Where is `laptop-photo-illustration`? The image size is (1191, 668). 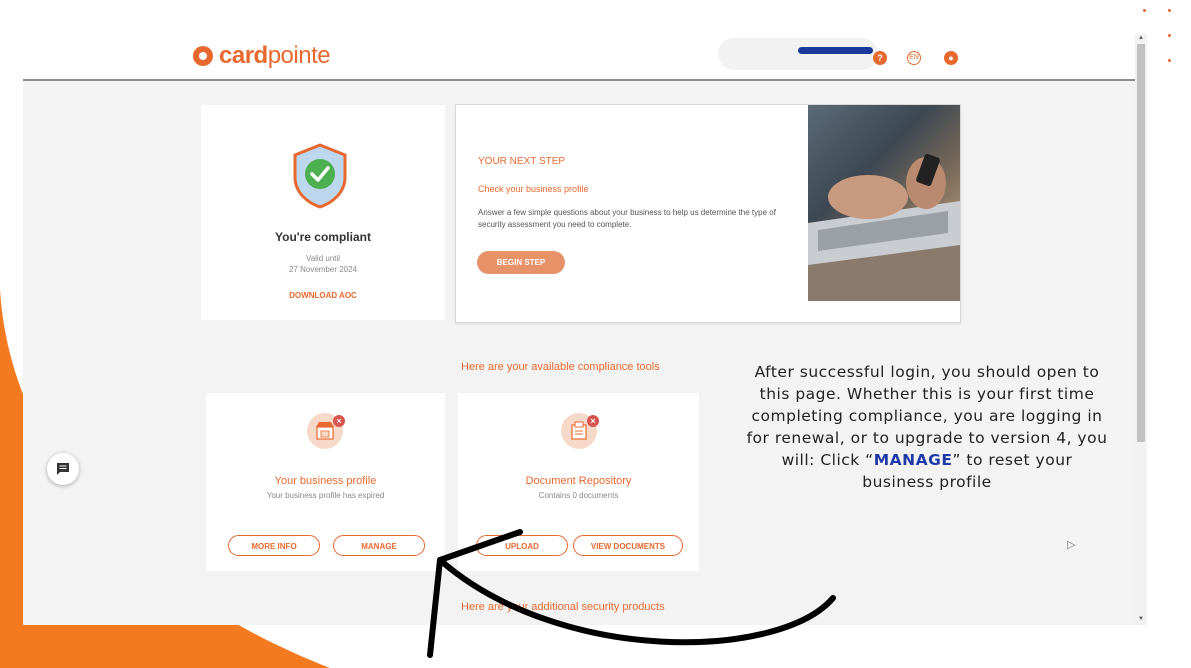 laptop-photo-illustration is located at coordinates (884, 227).